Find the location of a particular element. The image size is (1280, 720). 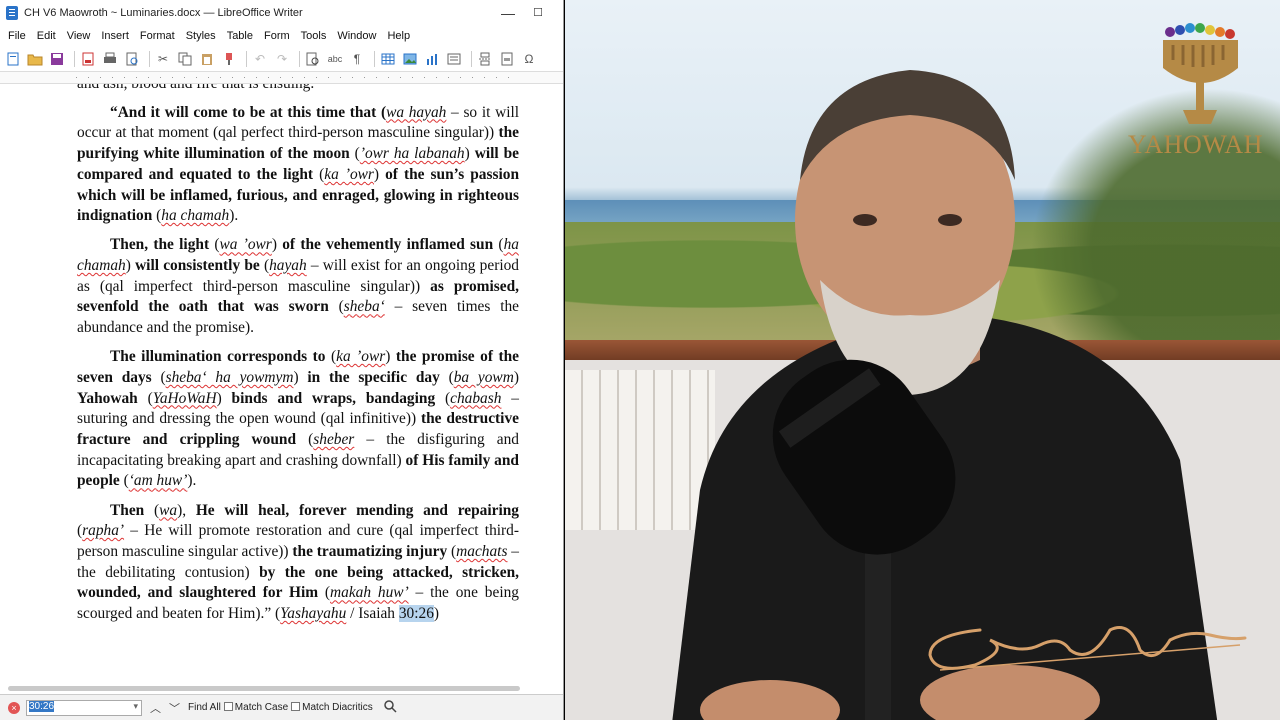

find-replace-dialog-icon is located at coordinates (390, 707).